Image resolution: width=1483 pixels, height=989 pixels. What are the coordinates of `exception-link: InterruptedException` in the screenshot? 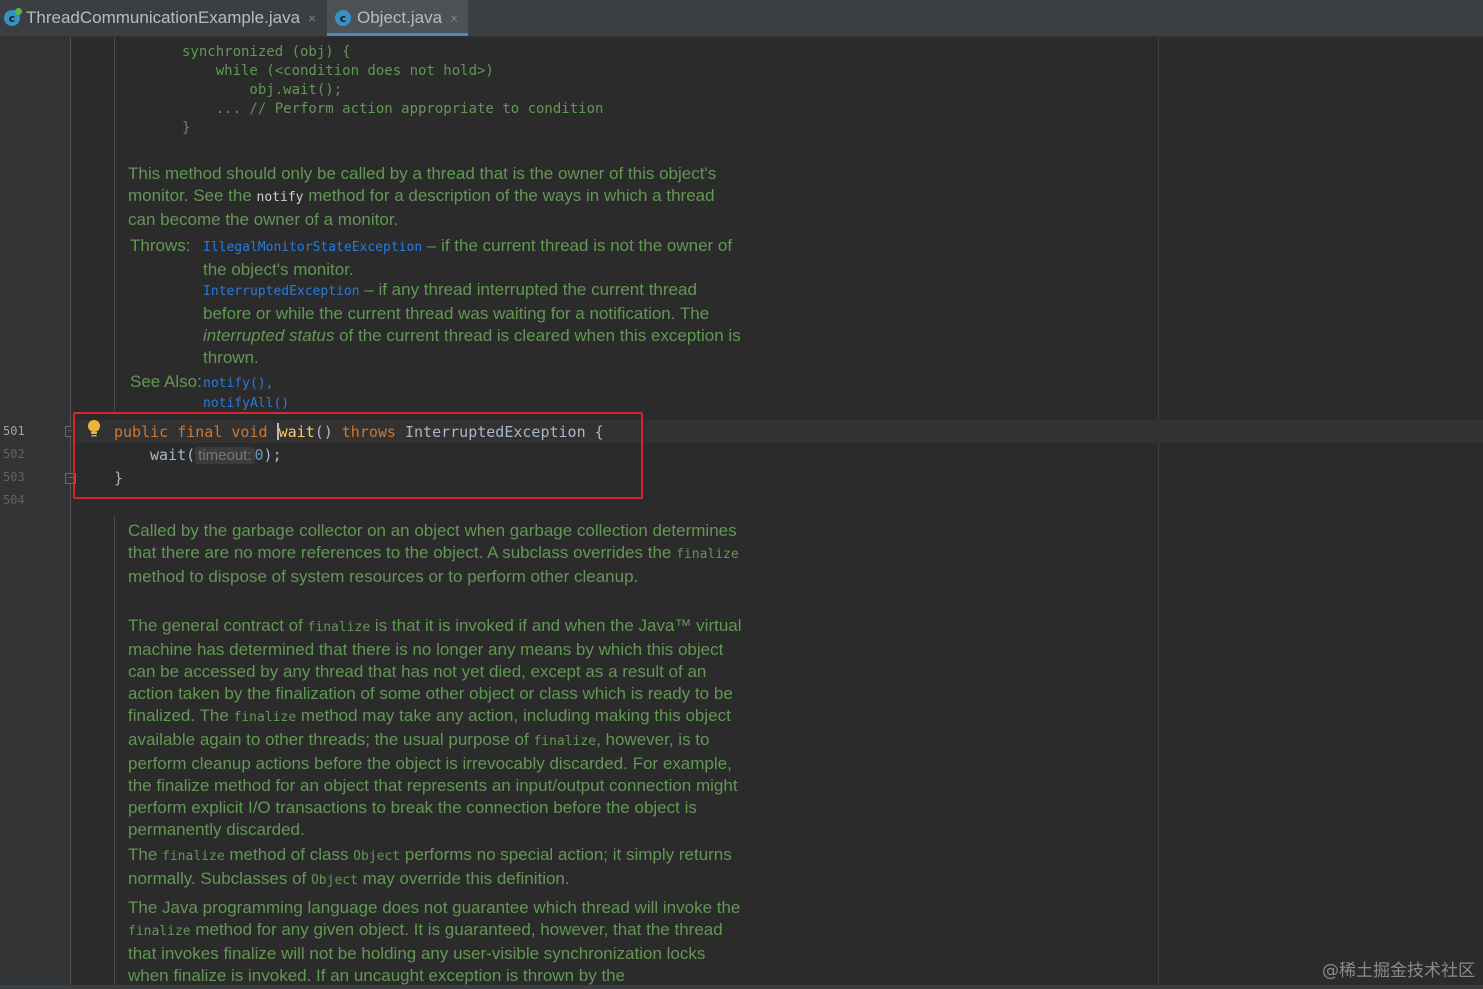 It's located at (281, 291).